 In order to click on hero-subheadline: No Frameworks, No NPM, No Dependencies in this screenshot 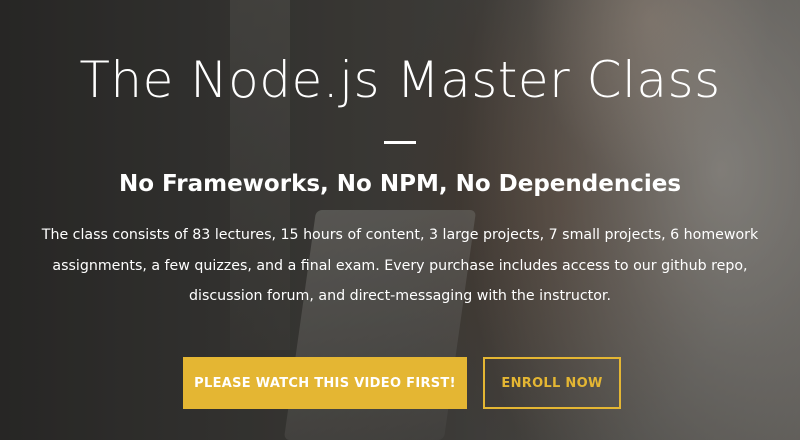, I will do `click(400, 184)`.